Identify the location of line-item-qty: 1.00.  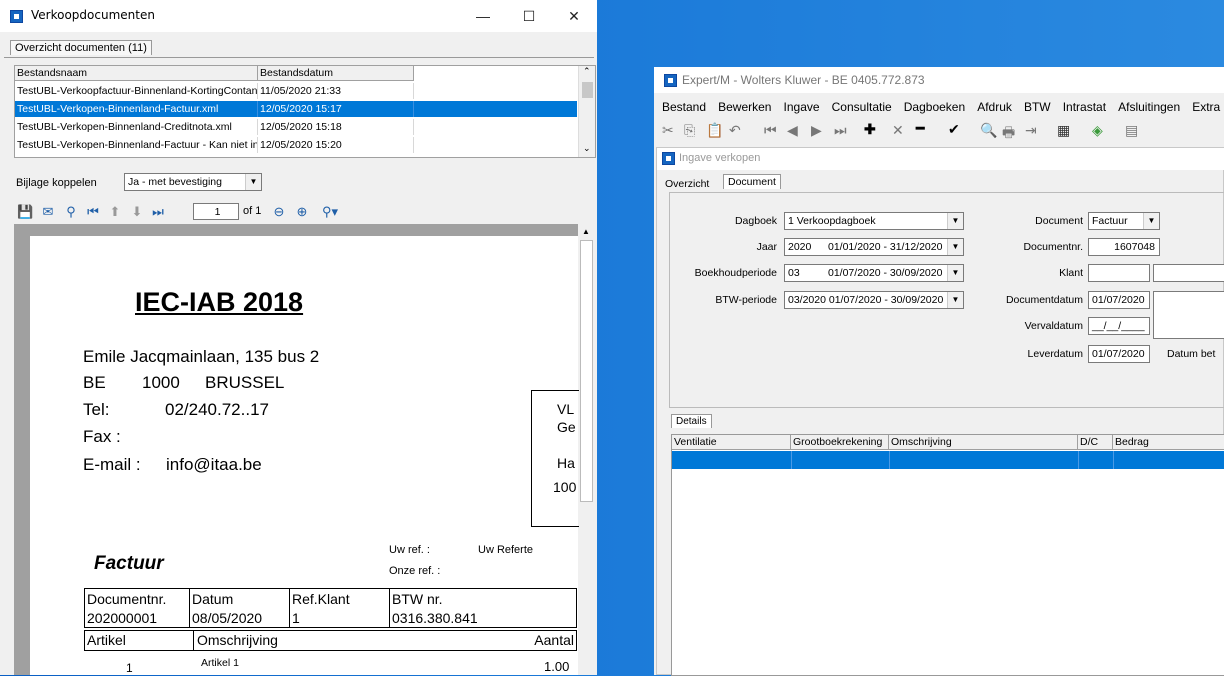
(557, 666).